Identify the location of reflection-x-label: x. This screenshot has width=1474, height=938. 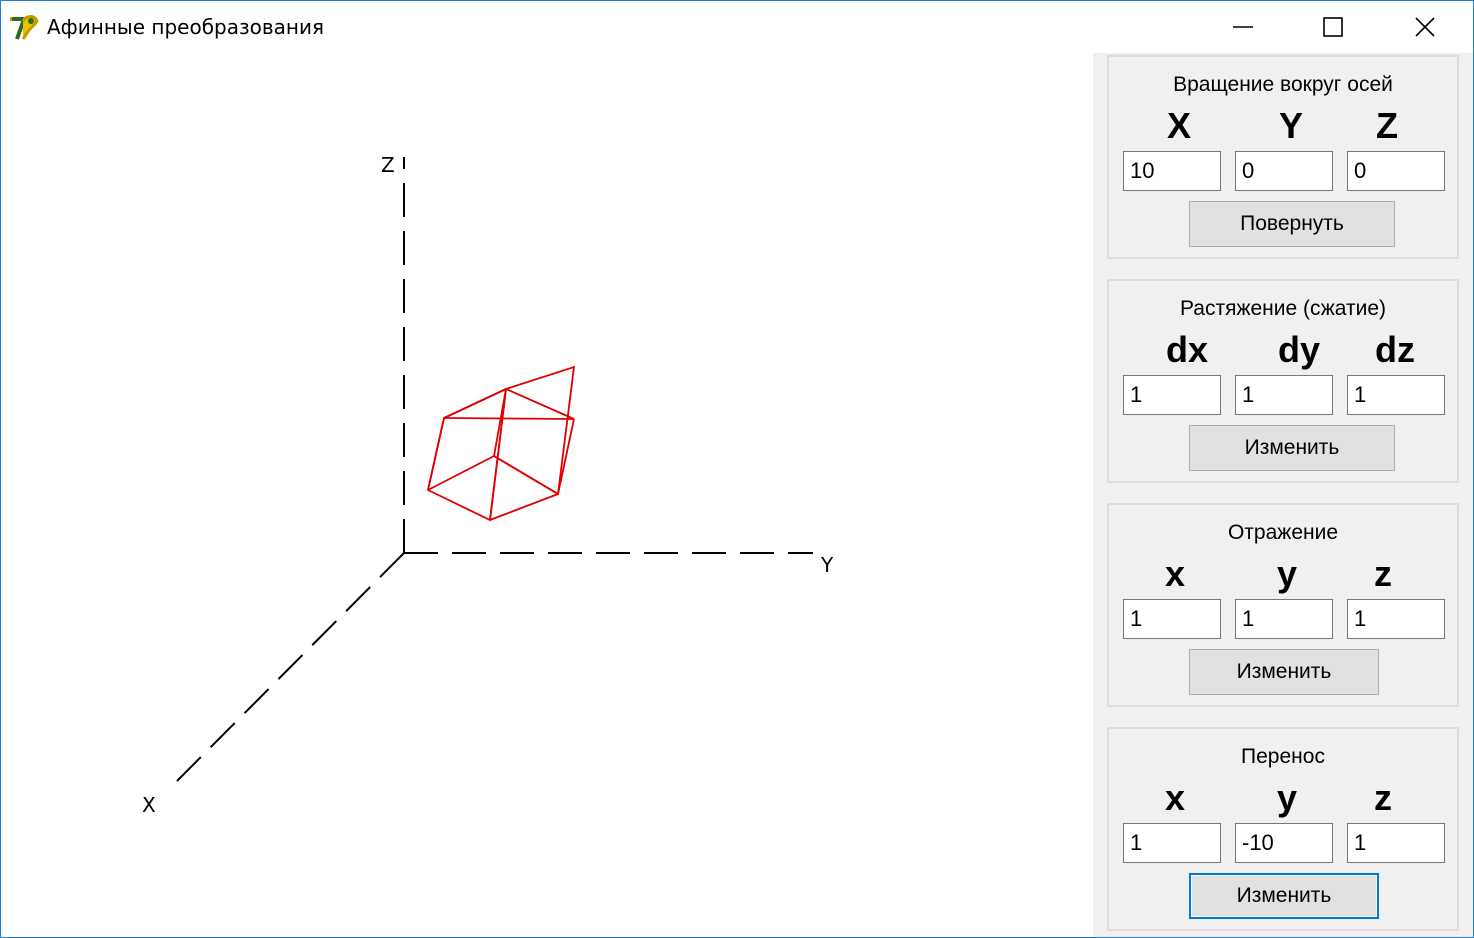
(1175, 573).